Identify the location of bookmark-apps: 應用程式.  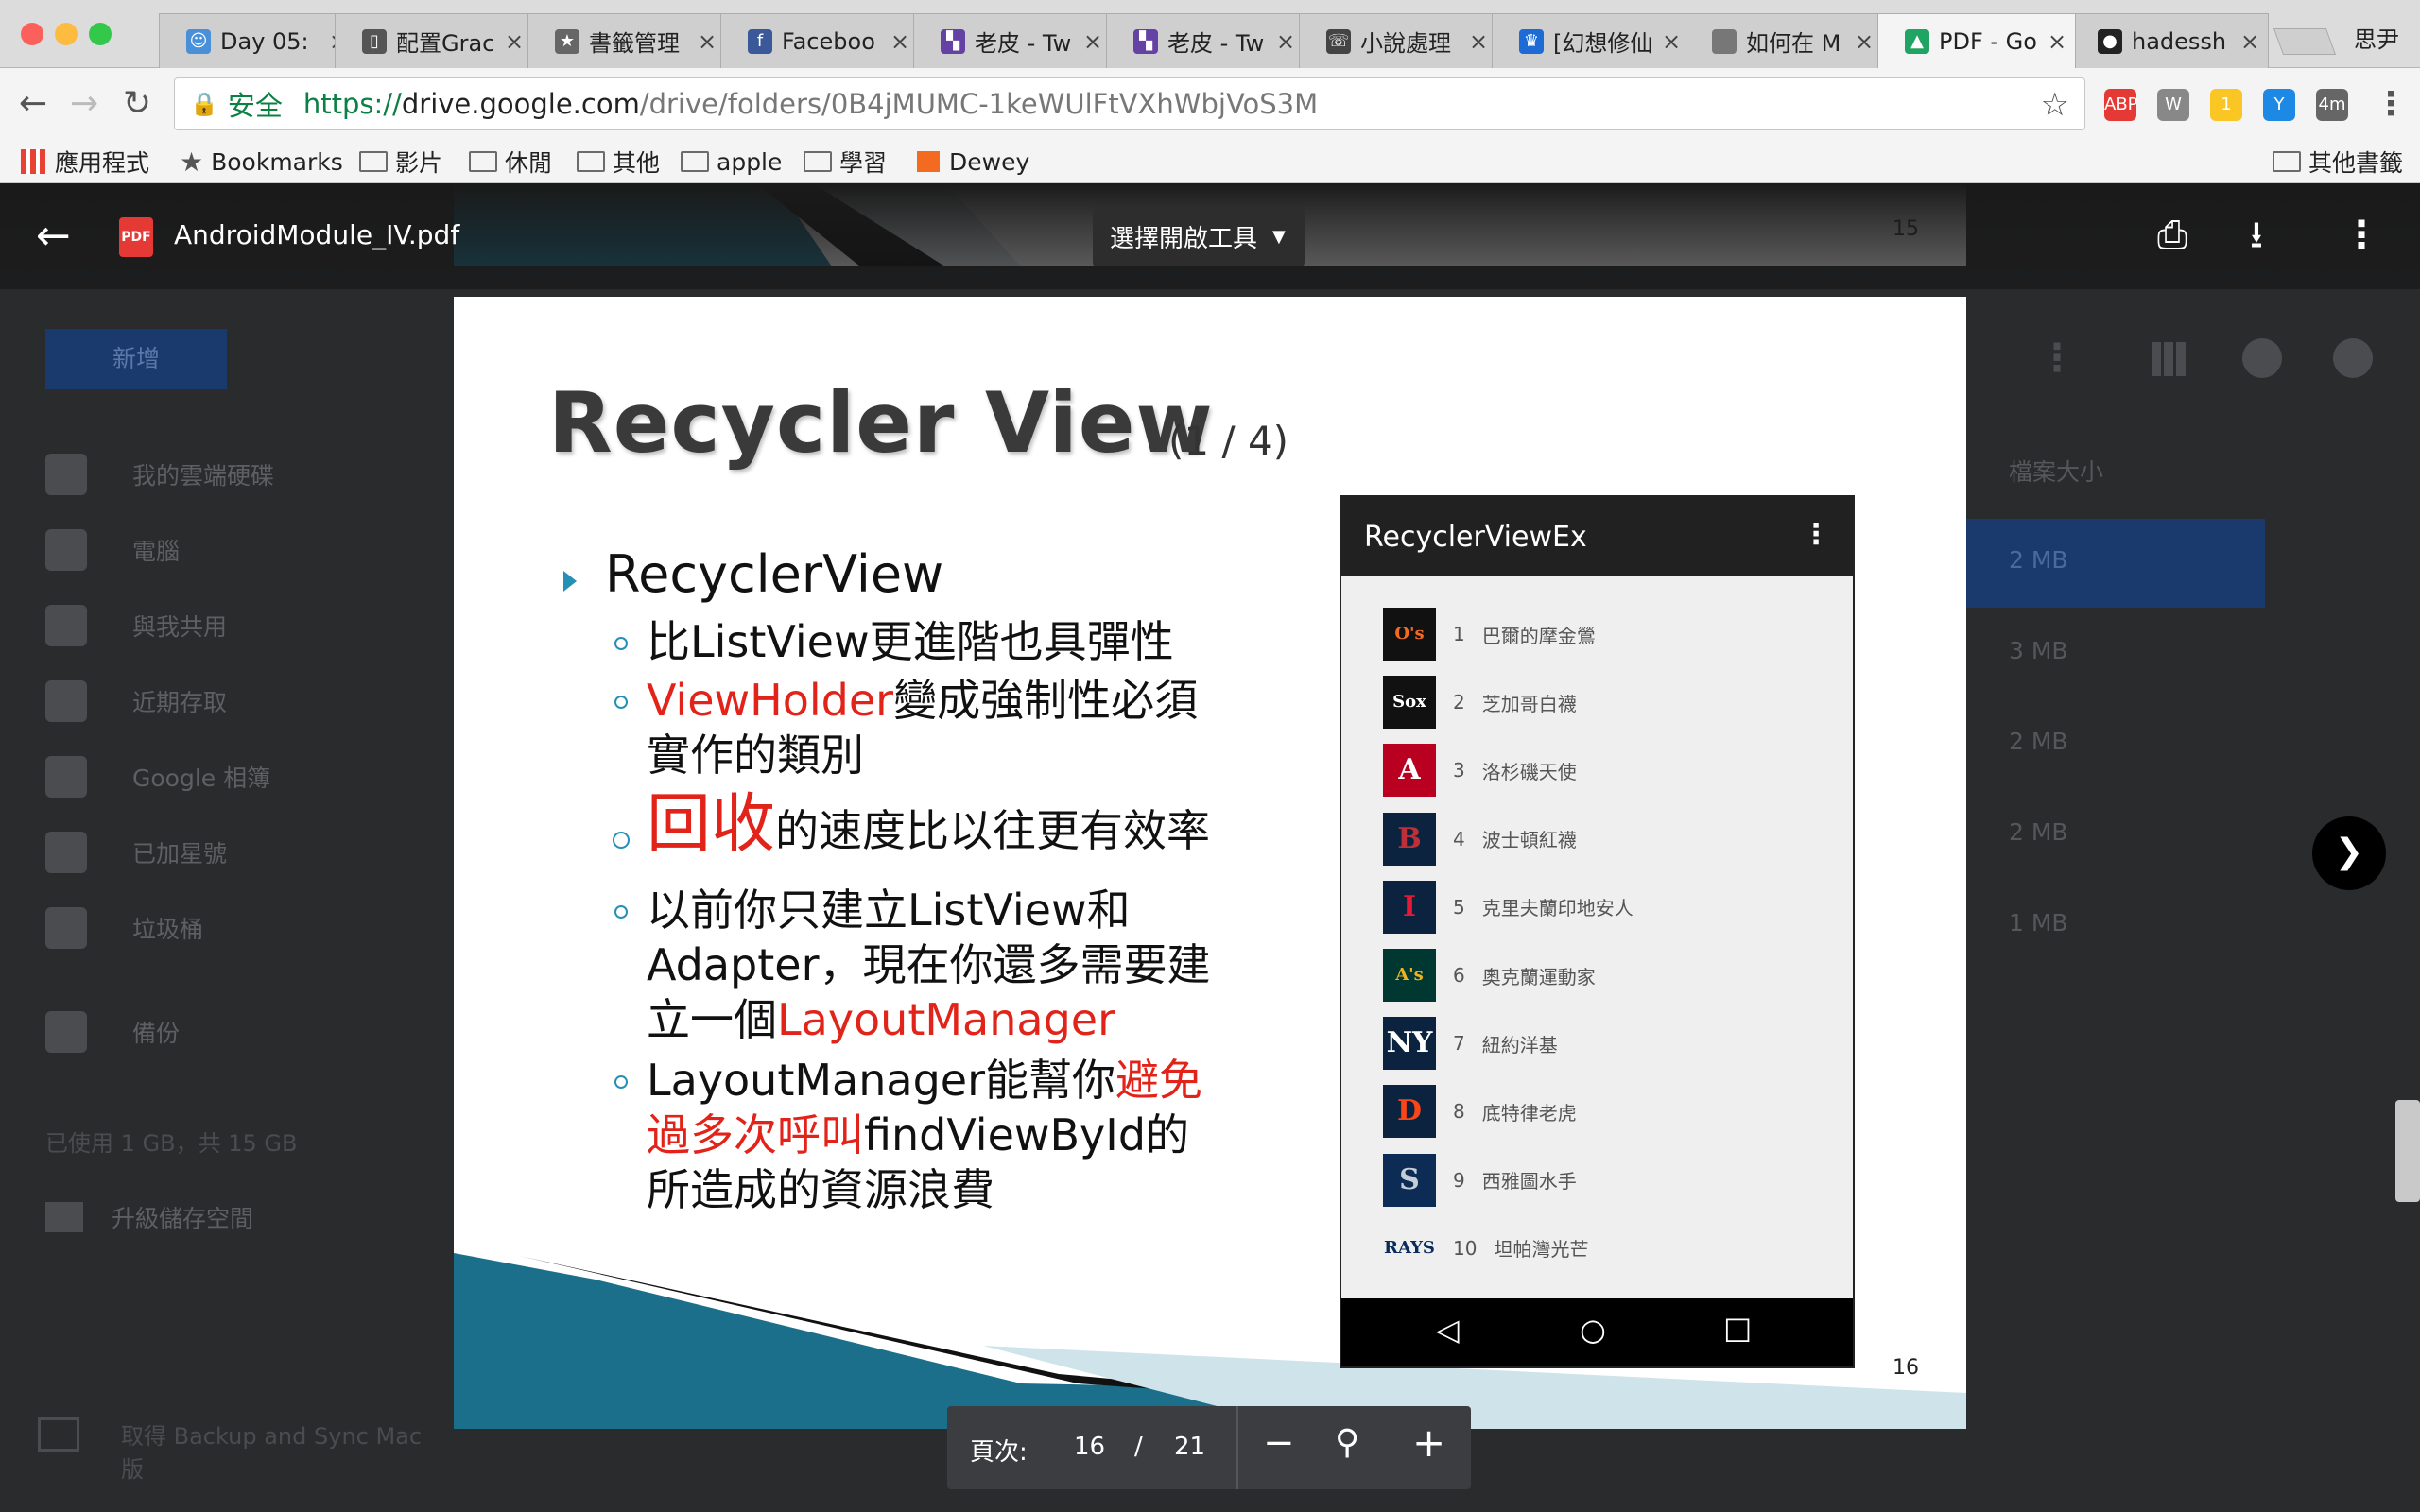
(85, 162).